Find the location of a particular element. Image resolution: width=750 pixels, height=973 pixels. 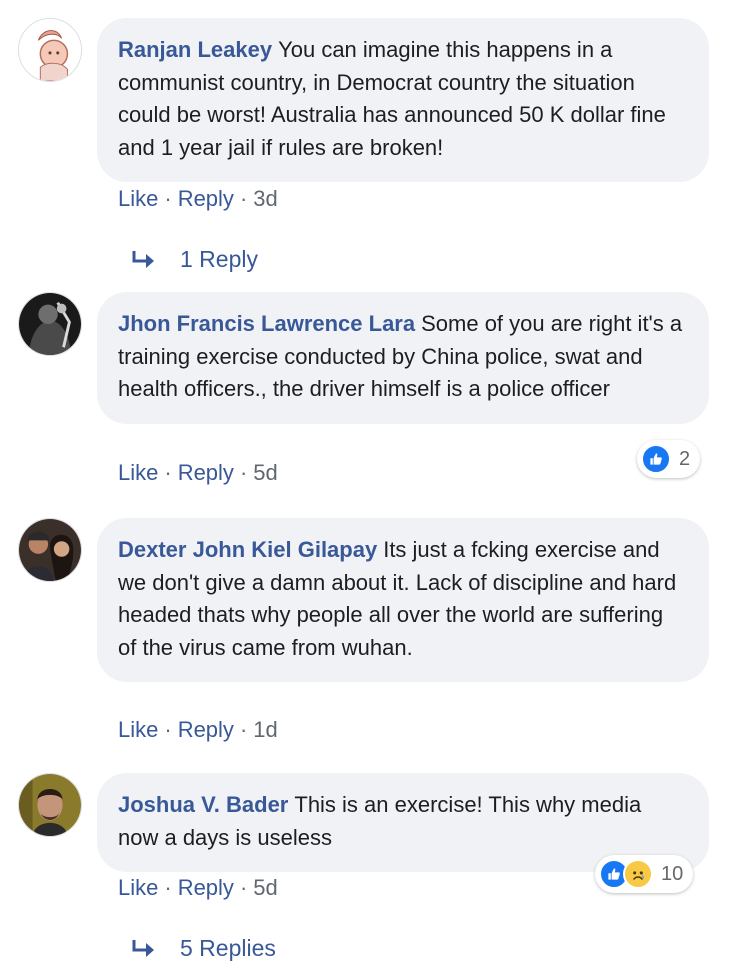

reaction-summary: 10 is located at coordinates (644, 874).